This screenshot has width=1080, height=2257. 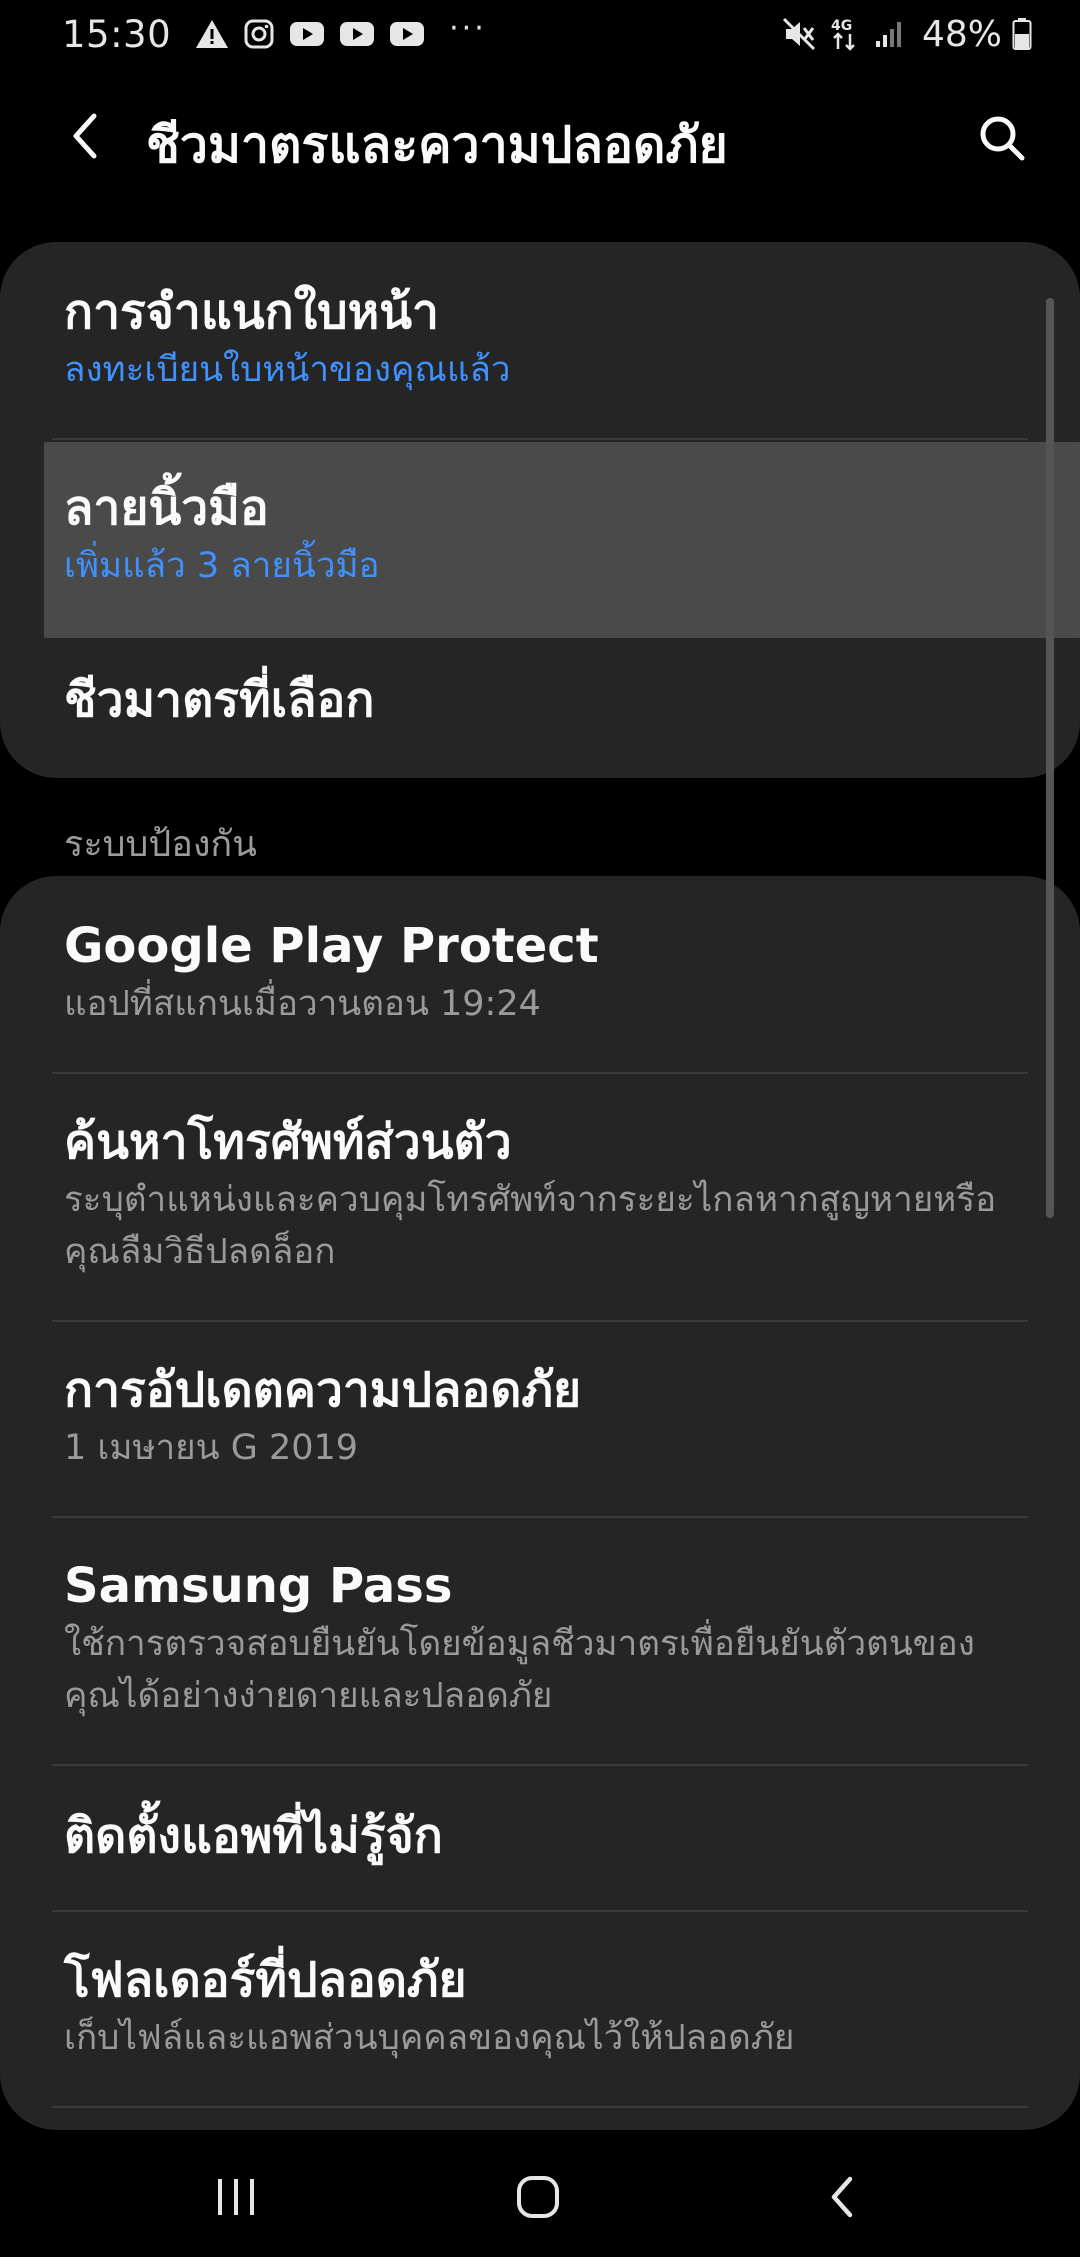 I want to click on face-recognition-item: การจำแนกใบหน้า ลงทะเบียนใบหน้าของคุณแล้ว, so click(x=540, y=340).